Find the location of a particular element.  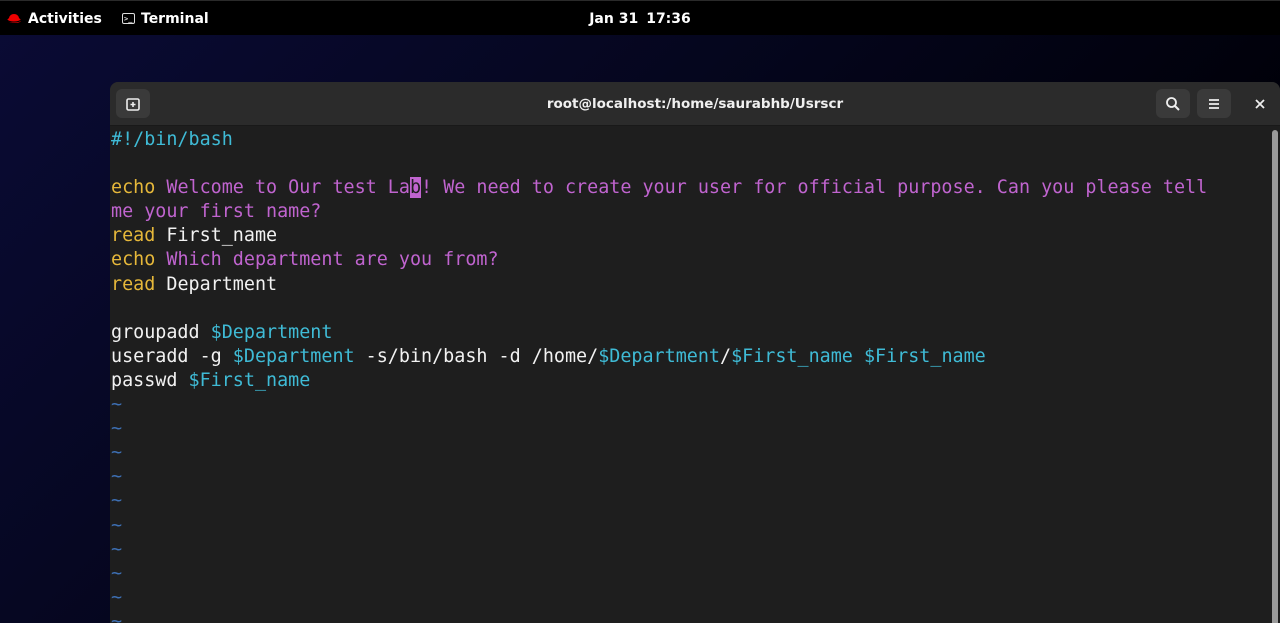

close-icon is located at coordinates (1260, 103).